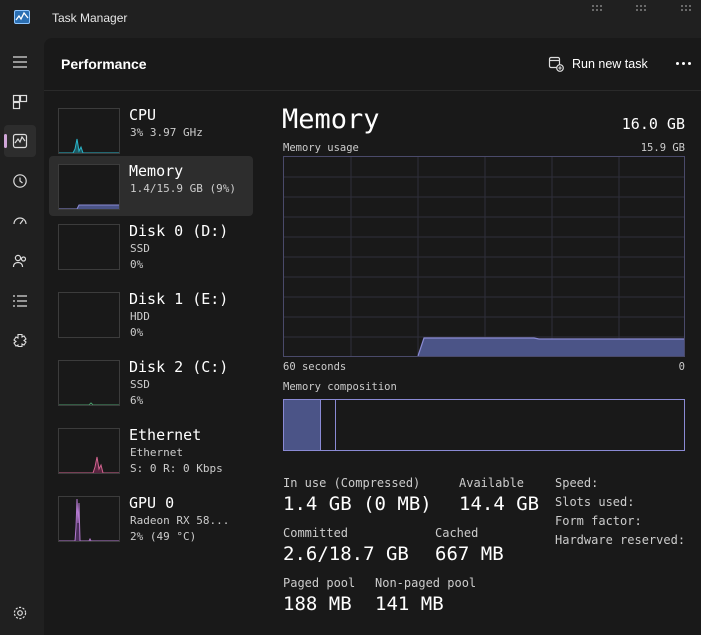  What do you see at coordinates (426, 583) in the screenshot?
I see `non-paged-pool-label: Non-paged pool` at bounding box center [426, 583].